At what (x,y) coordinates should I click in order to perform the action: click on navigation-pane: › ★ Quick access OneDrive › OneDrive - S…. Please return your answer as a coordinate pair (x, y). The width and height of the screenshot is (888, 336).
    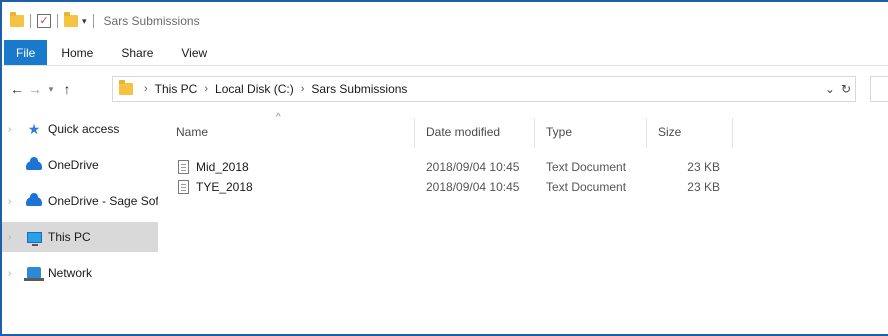
    Looking at the image, I should click on (80, 224).